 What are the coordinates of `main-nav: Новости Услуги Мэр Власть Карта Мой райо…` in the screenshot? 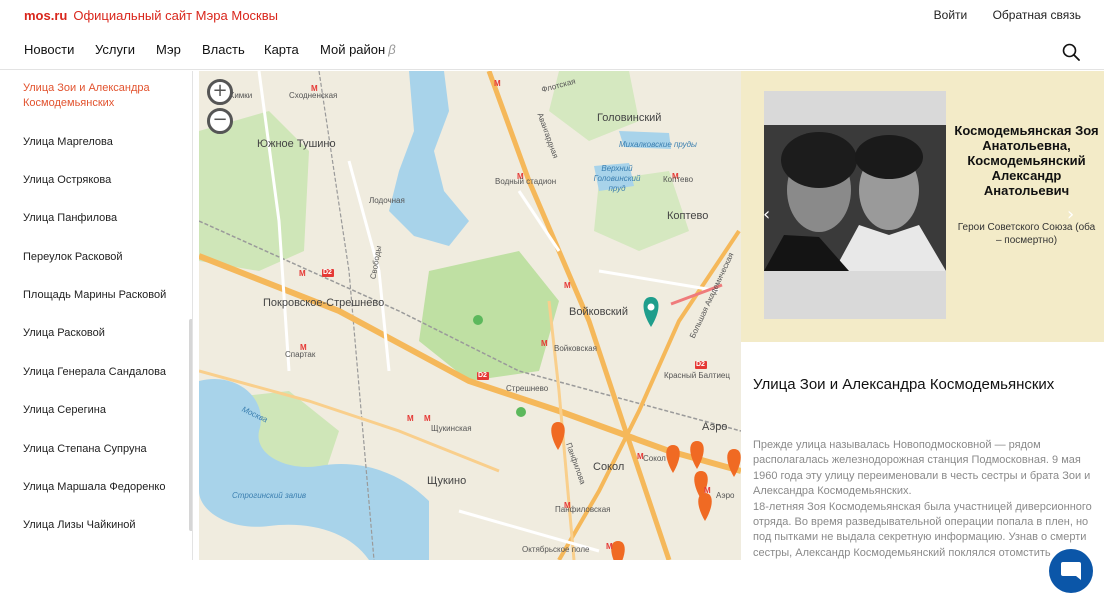 It's located at (552, 50).